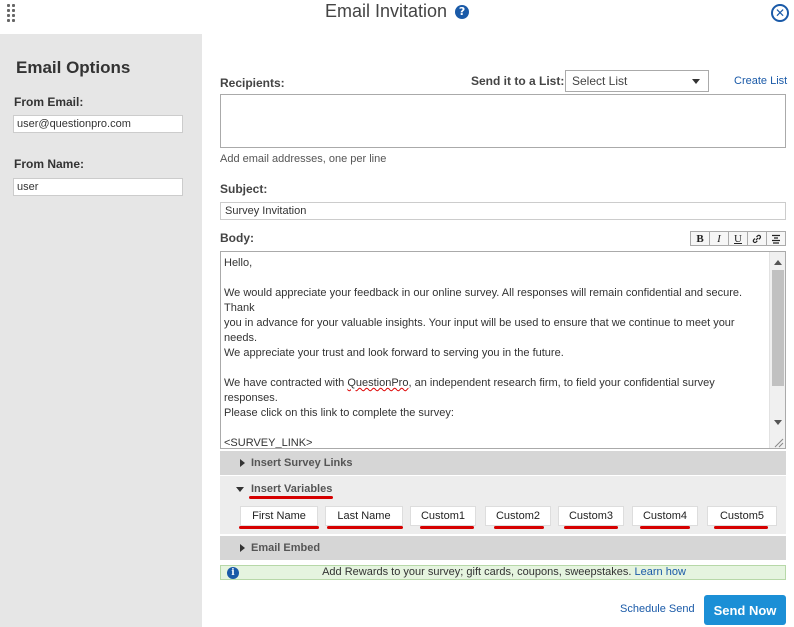 The width and height of the screenshot is (794, 627). I want to click on variable-custom1-button: Custom1, so click(443, 516).